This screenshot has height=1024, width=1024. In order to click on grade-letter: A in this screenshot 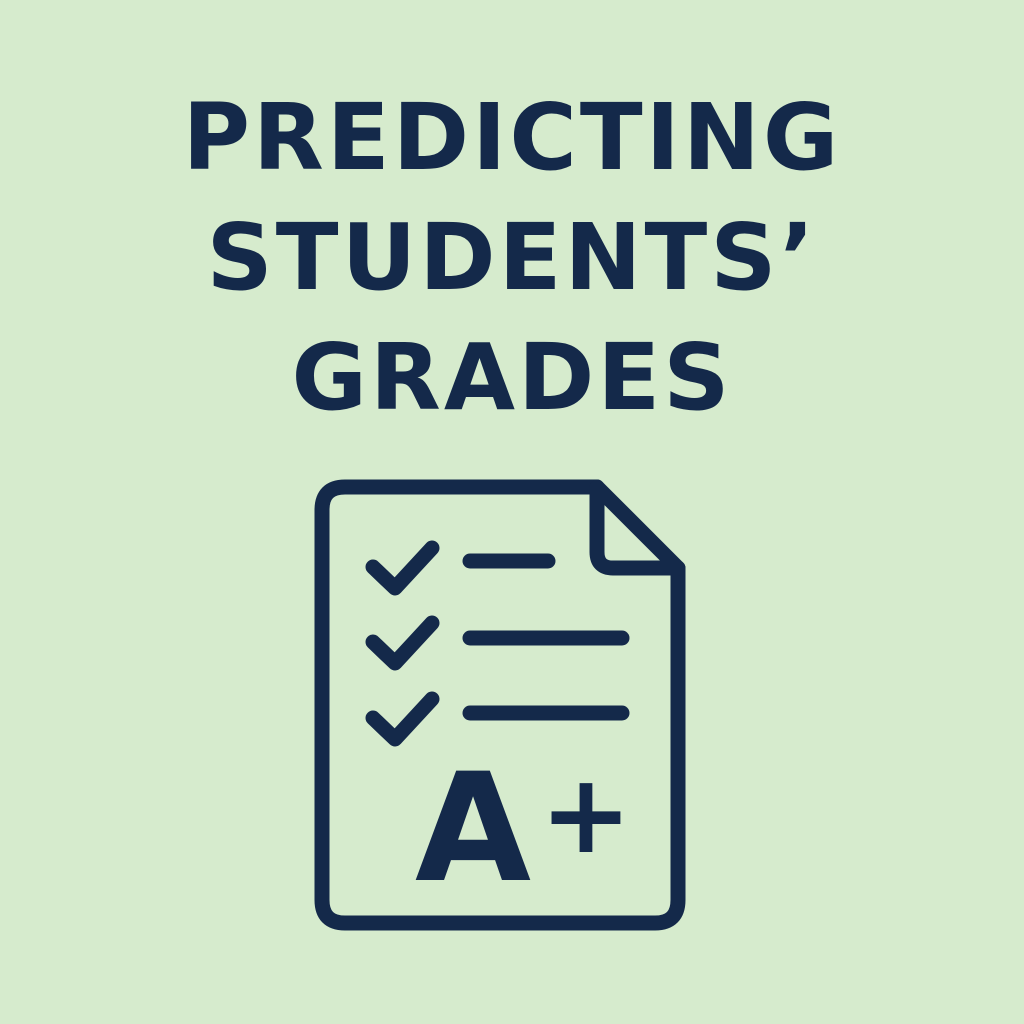, I will do `click(473, 829)`.